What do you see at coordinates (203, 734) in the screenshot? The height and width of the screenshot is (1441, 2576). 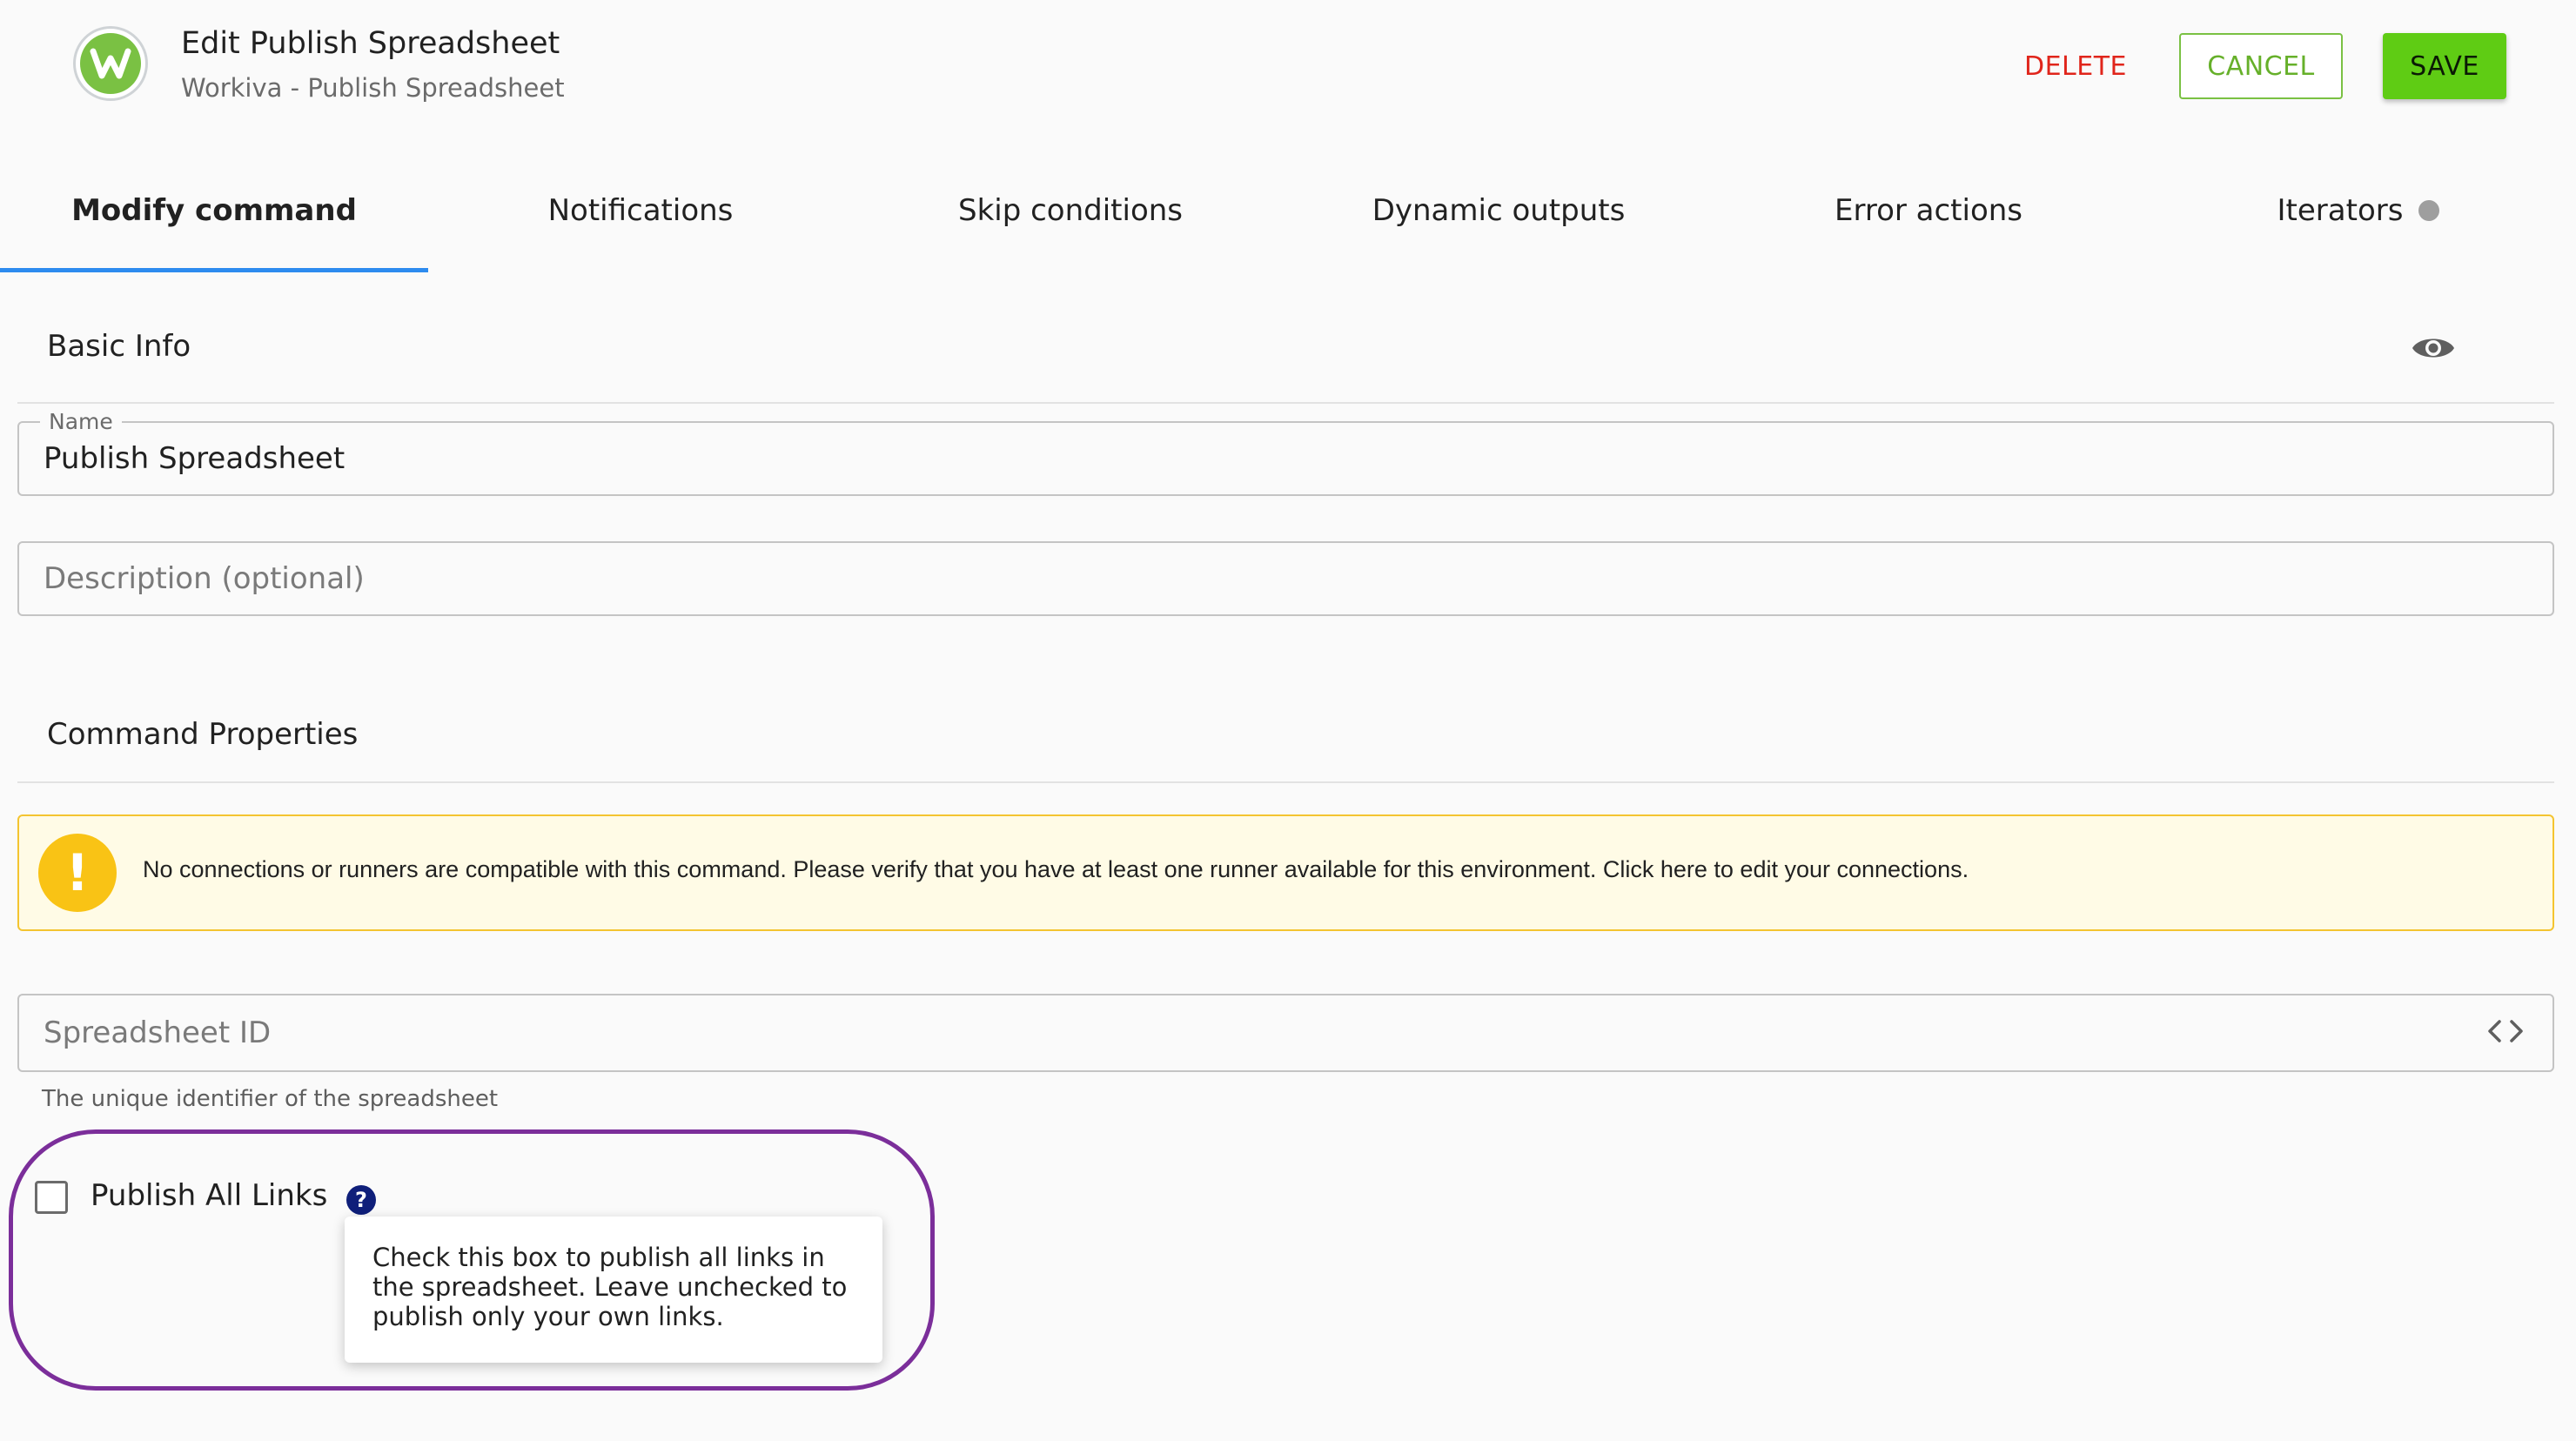 I see `section-title-command-properties: Command Properties` at bounding box center [203, 734].